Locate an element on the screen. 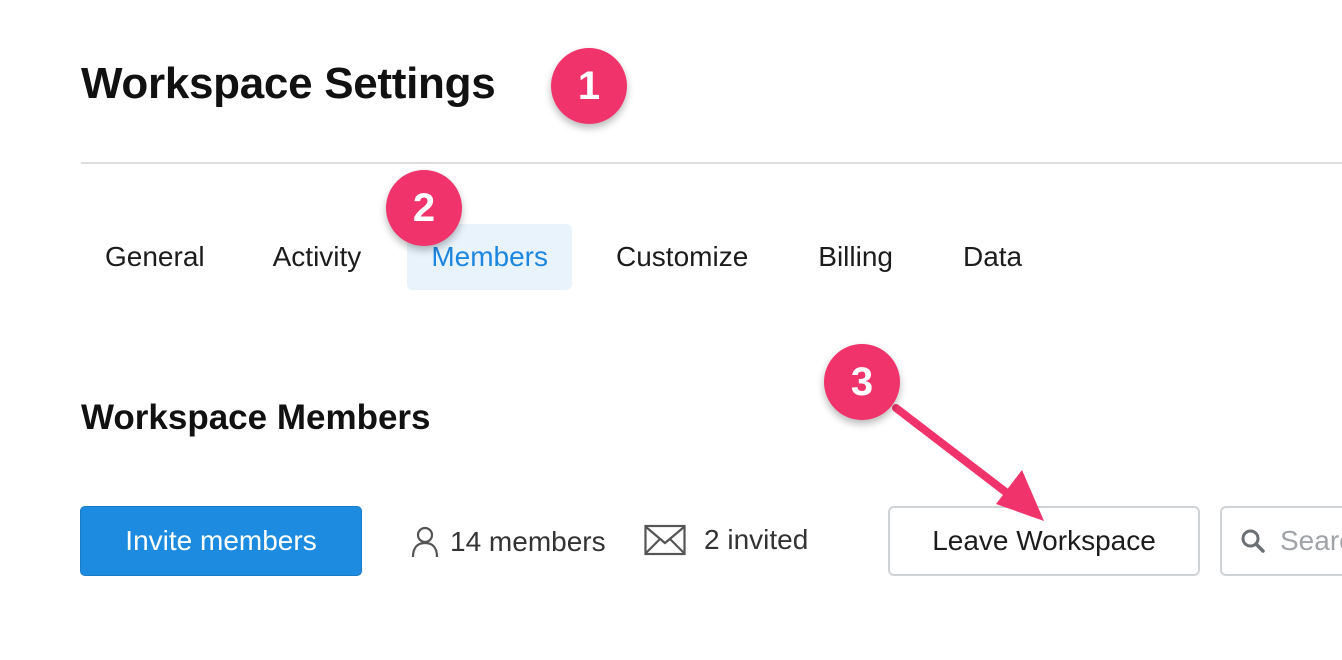 Image resolution: width=1342 pixels, height=660 pixels. annotation-badge-1: 1 is located at coordinates (589, 86).